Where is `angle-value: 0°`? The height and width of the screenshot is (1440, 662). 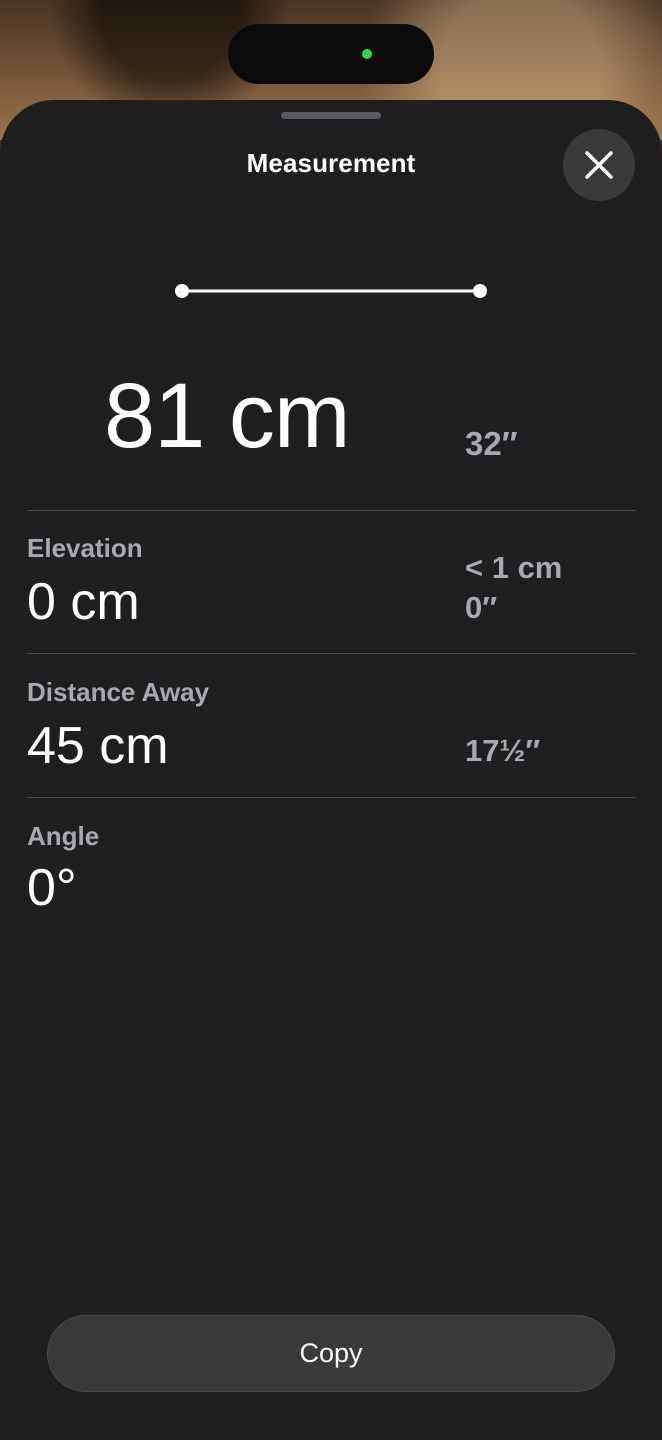 angle-value: 0° is located at coordinates (52, 888).